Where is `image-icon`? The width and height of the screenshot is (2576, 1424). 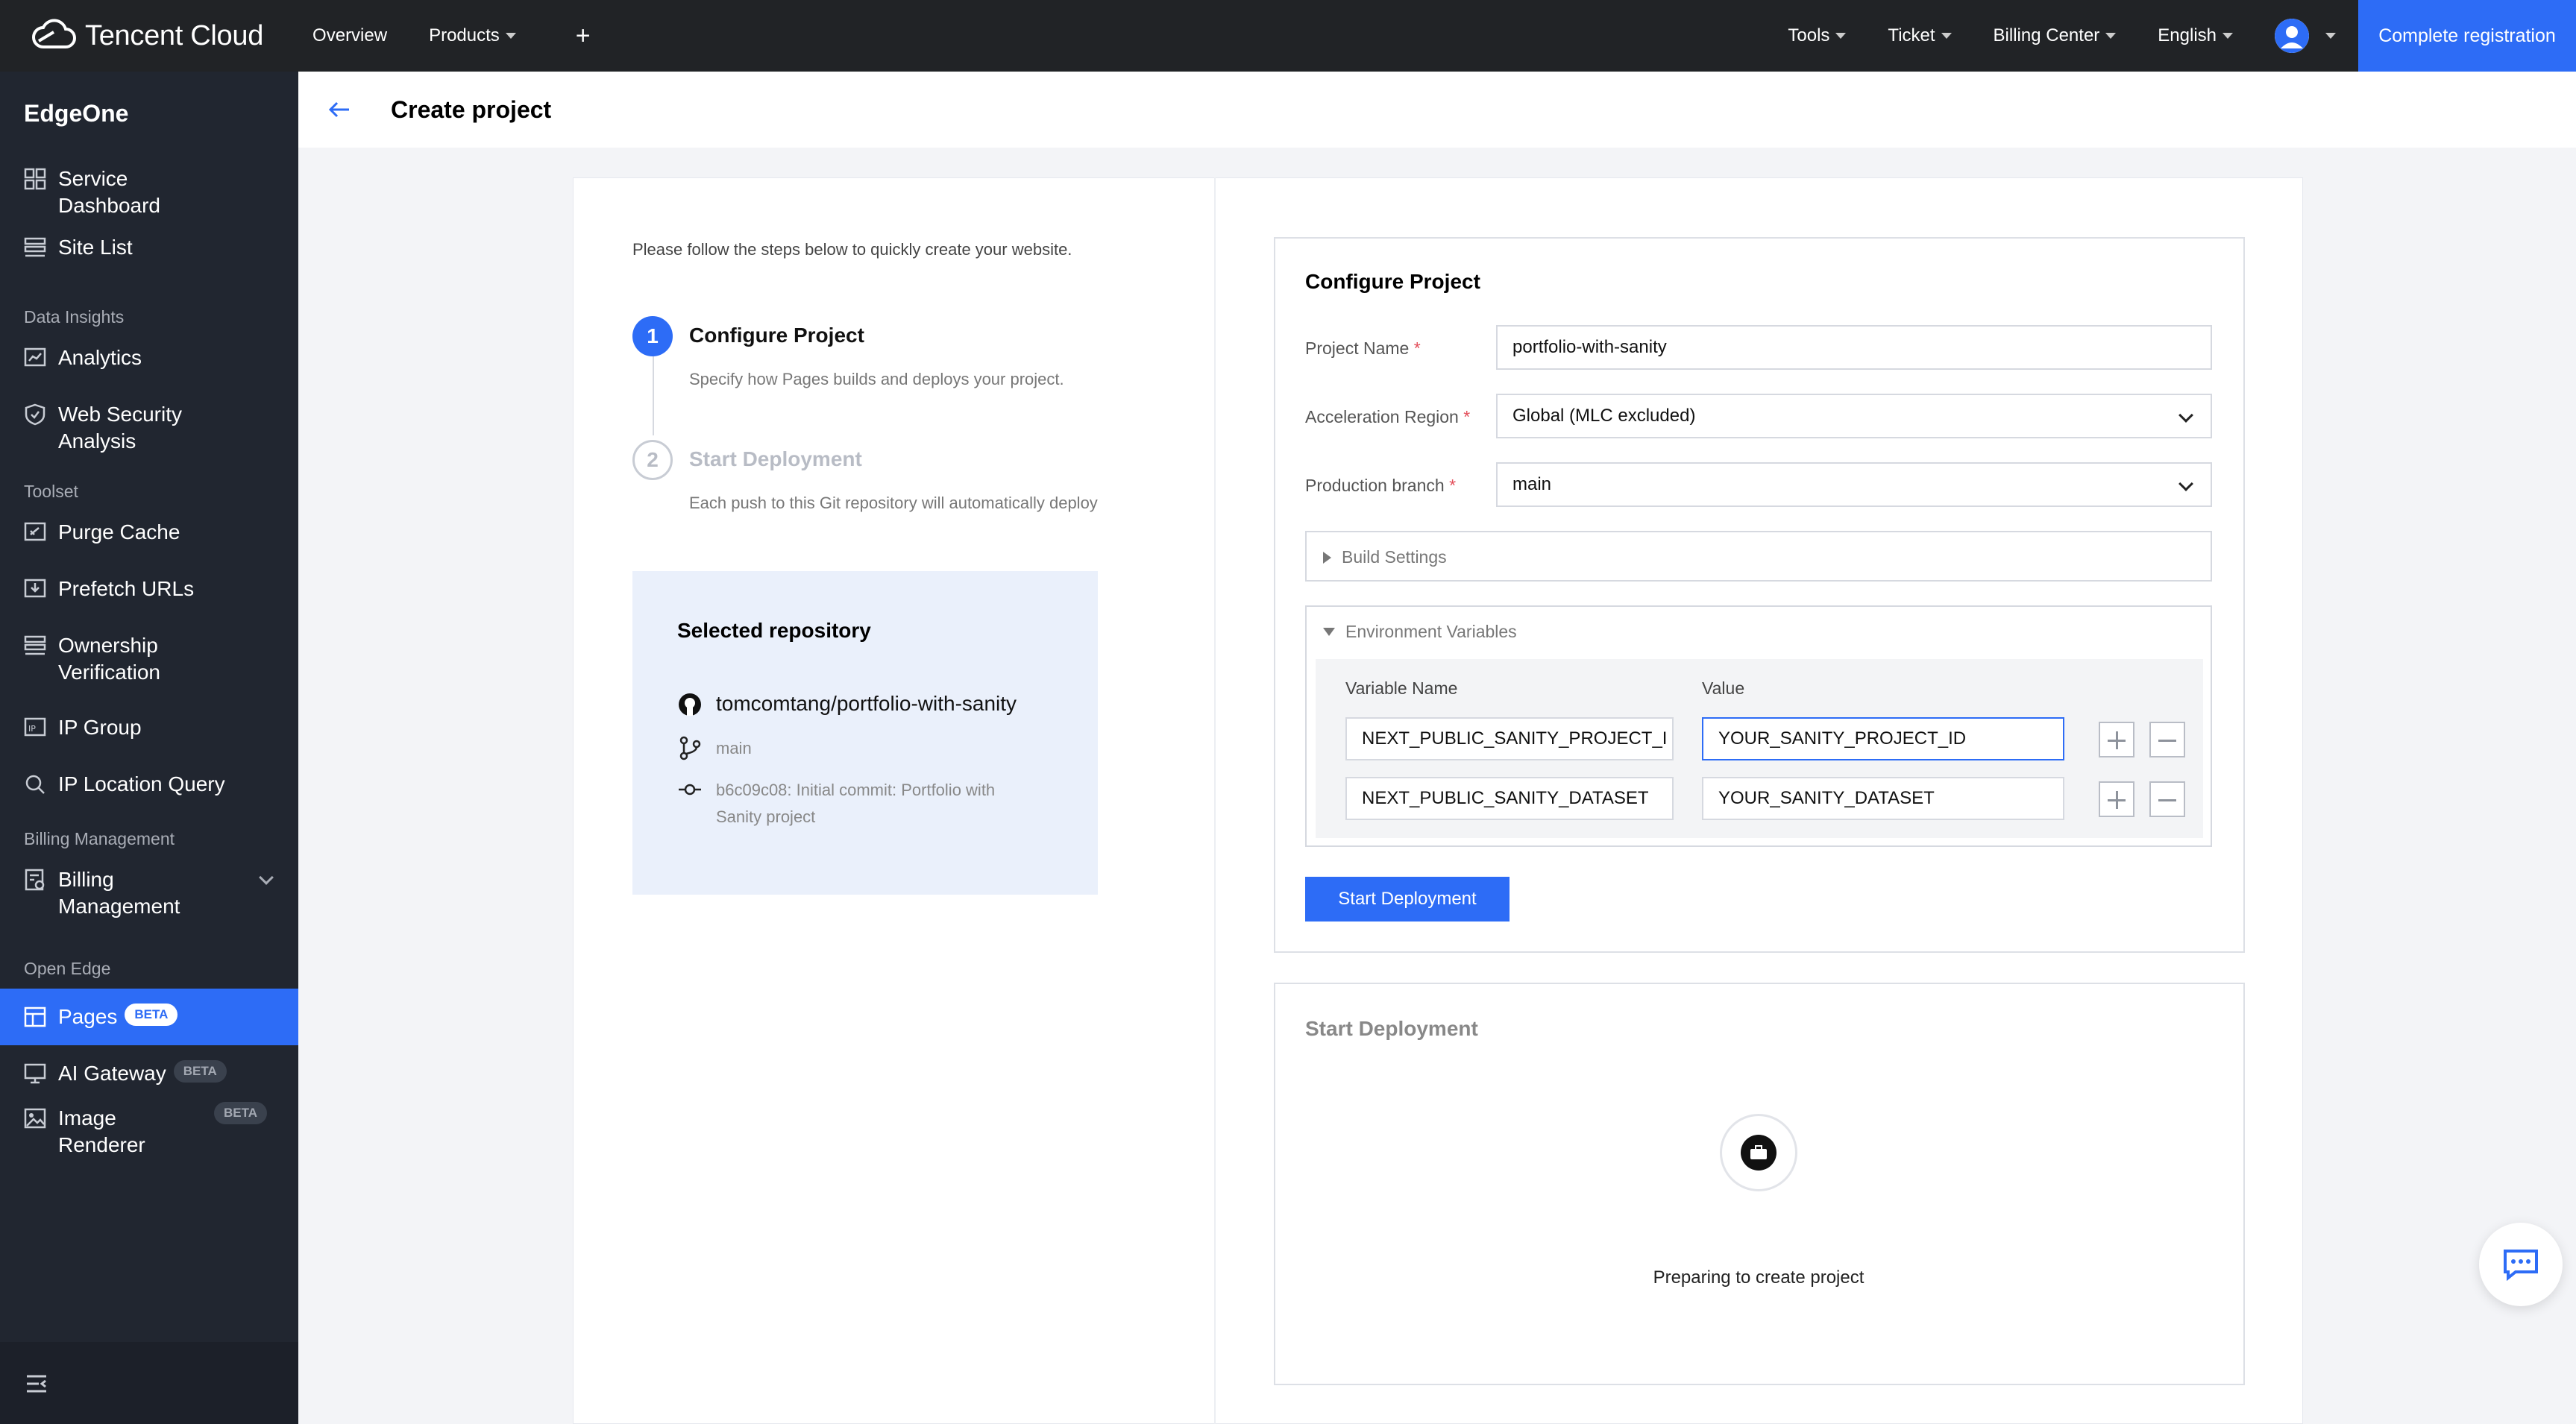 image-icon is located at coordinates (35, 1118).